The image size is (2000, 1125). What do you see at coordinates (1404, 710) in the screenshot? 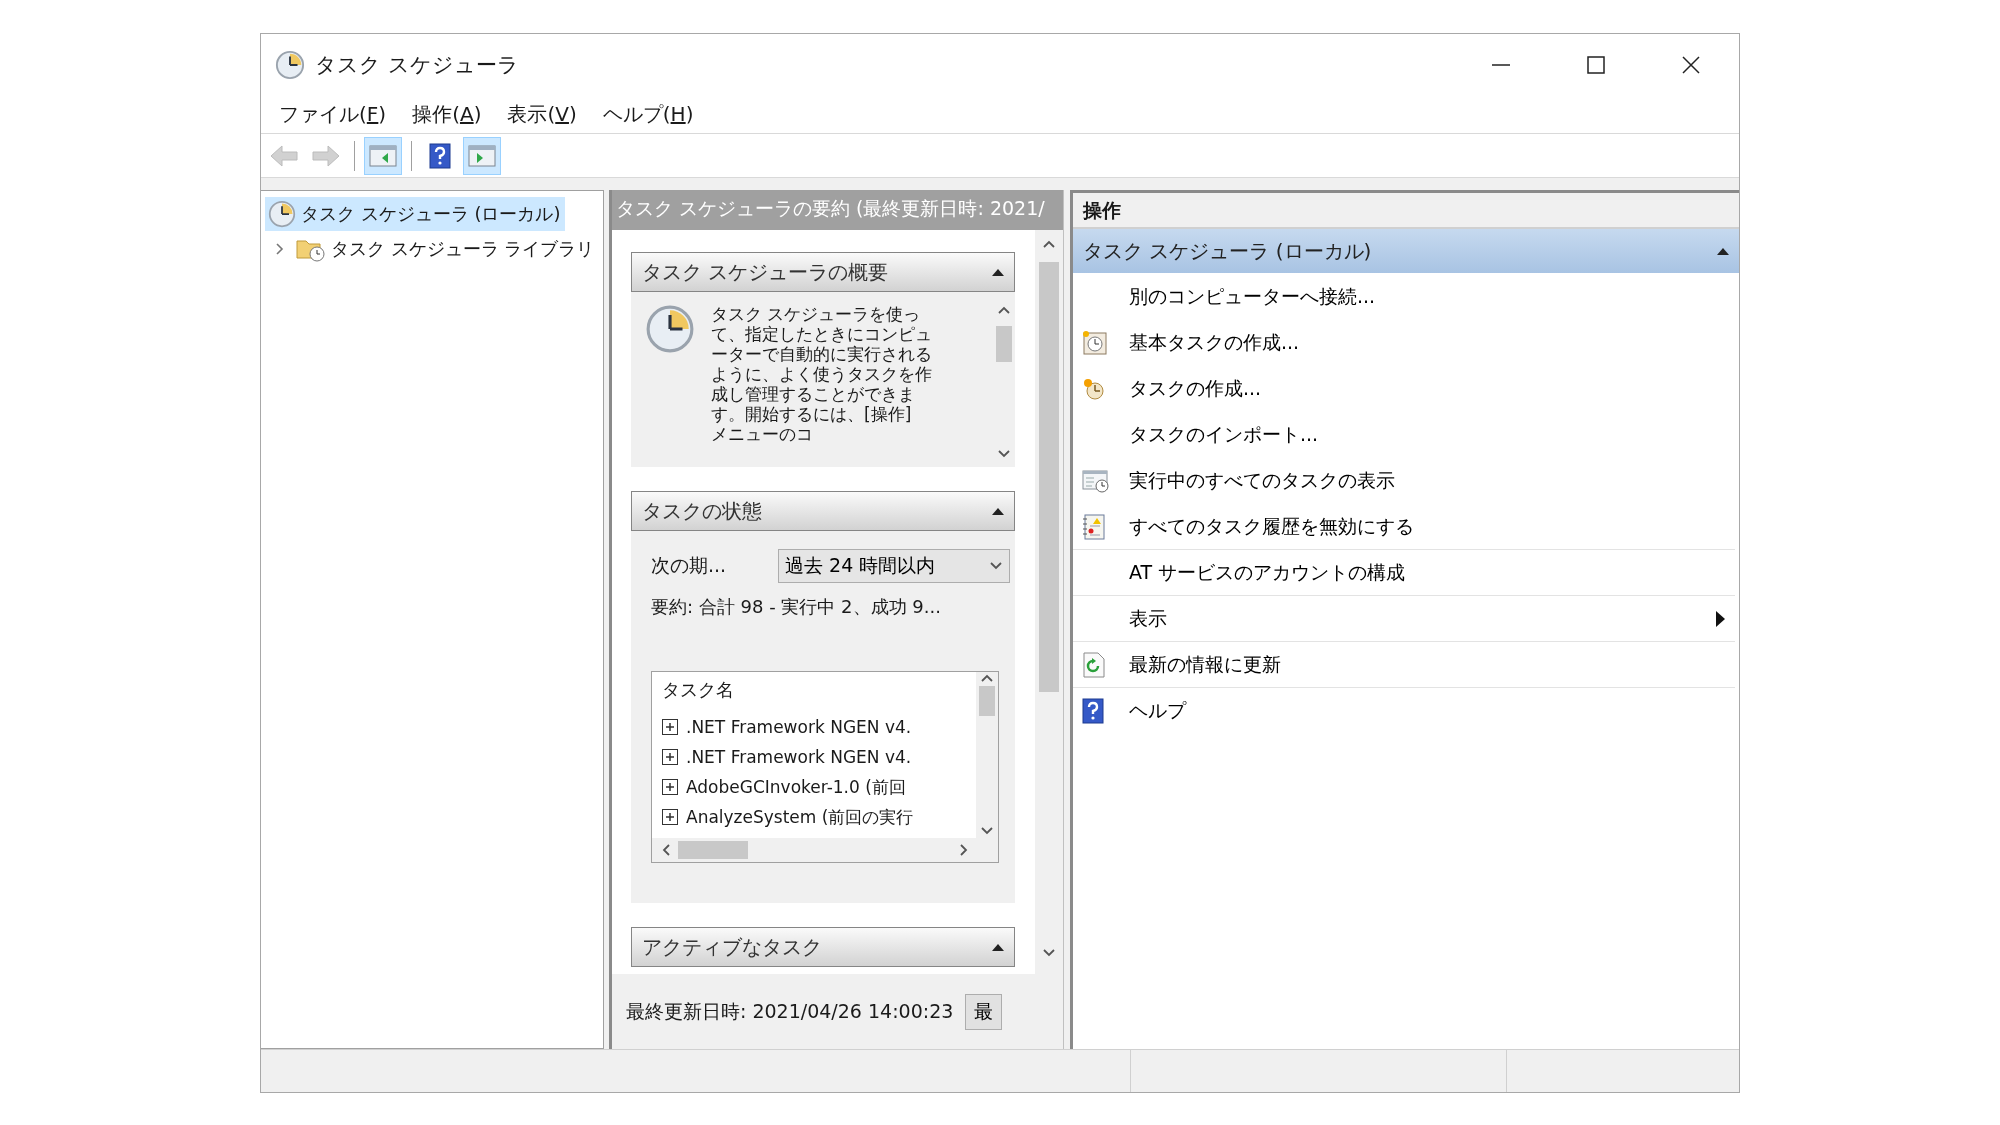
I see `action-item: ヘルプ` at bounding box center [1404, 710].